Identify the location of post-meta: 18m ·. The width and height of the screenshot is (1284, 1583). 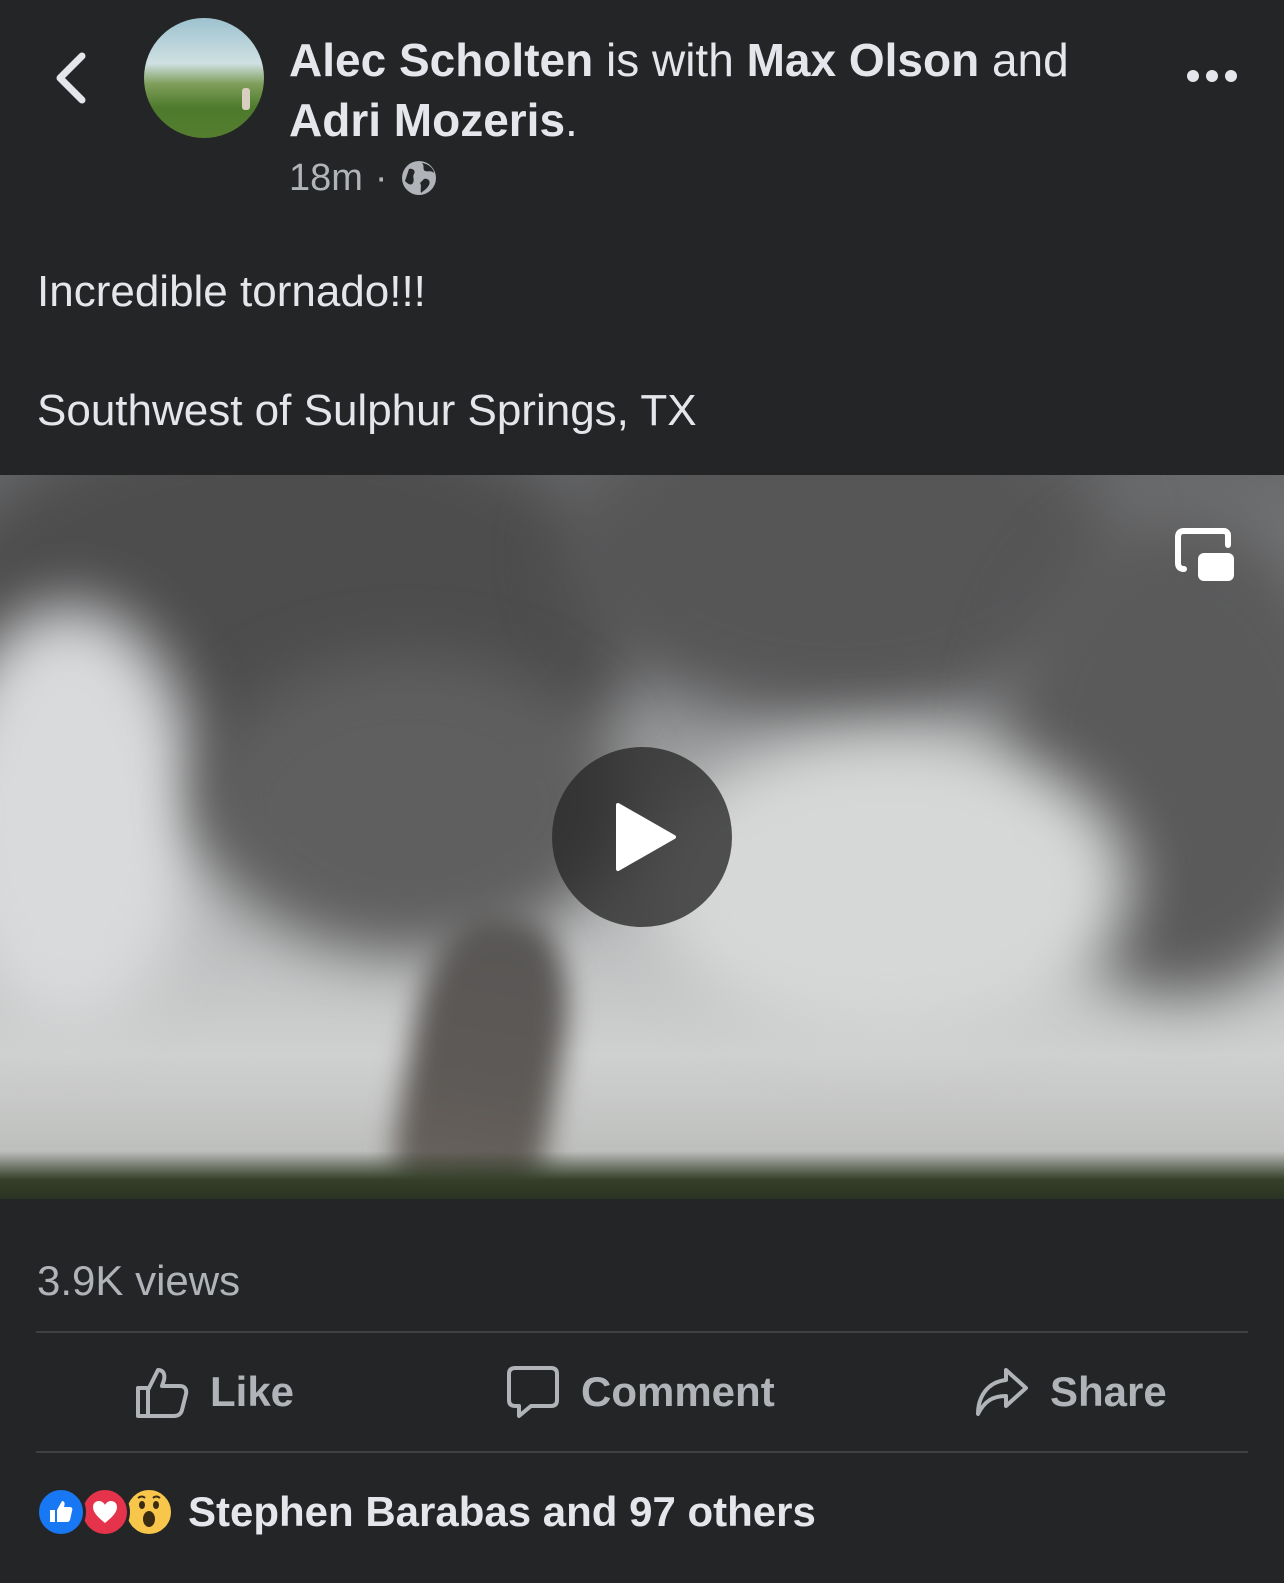
(363, 178).